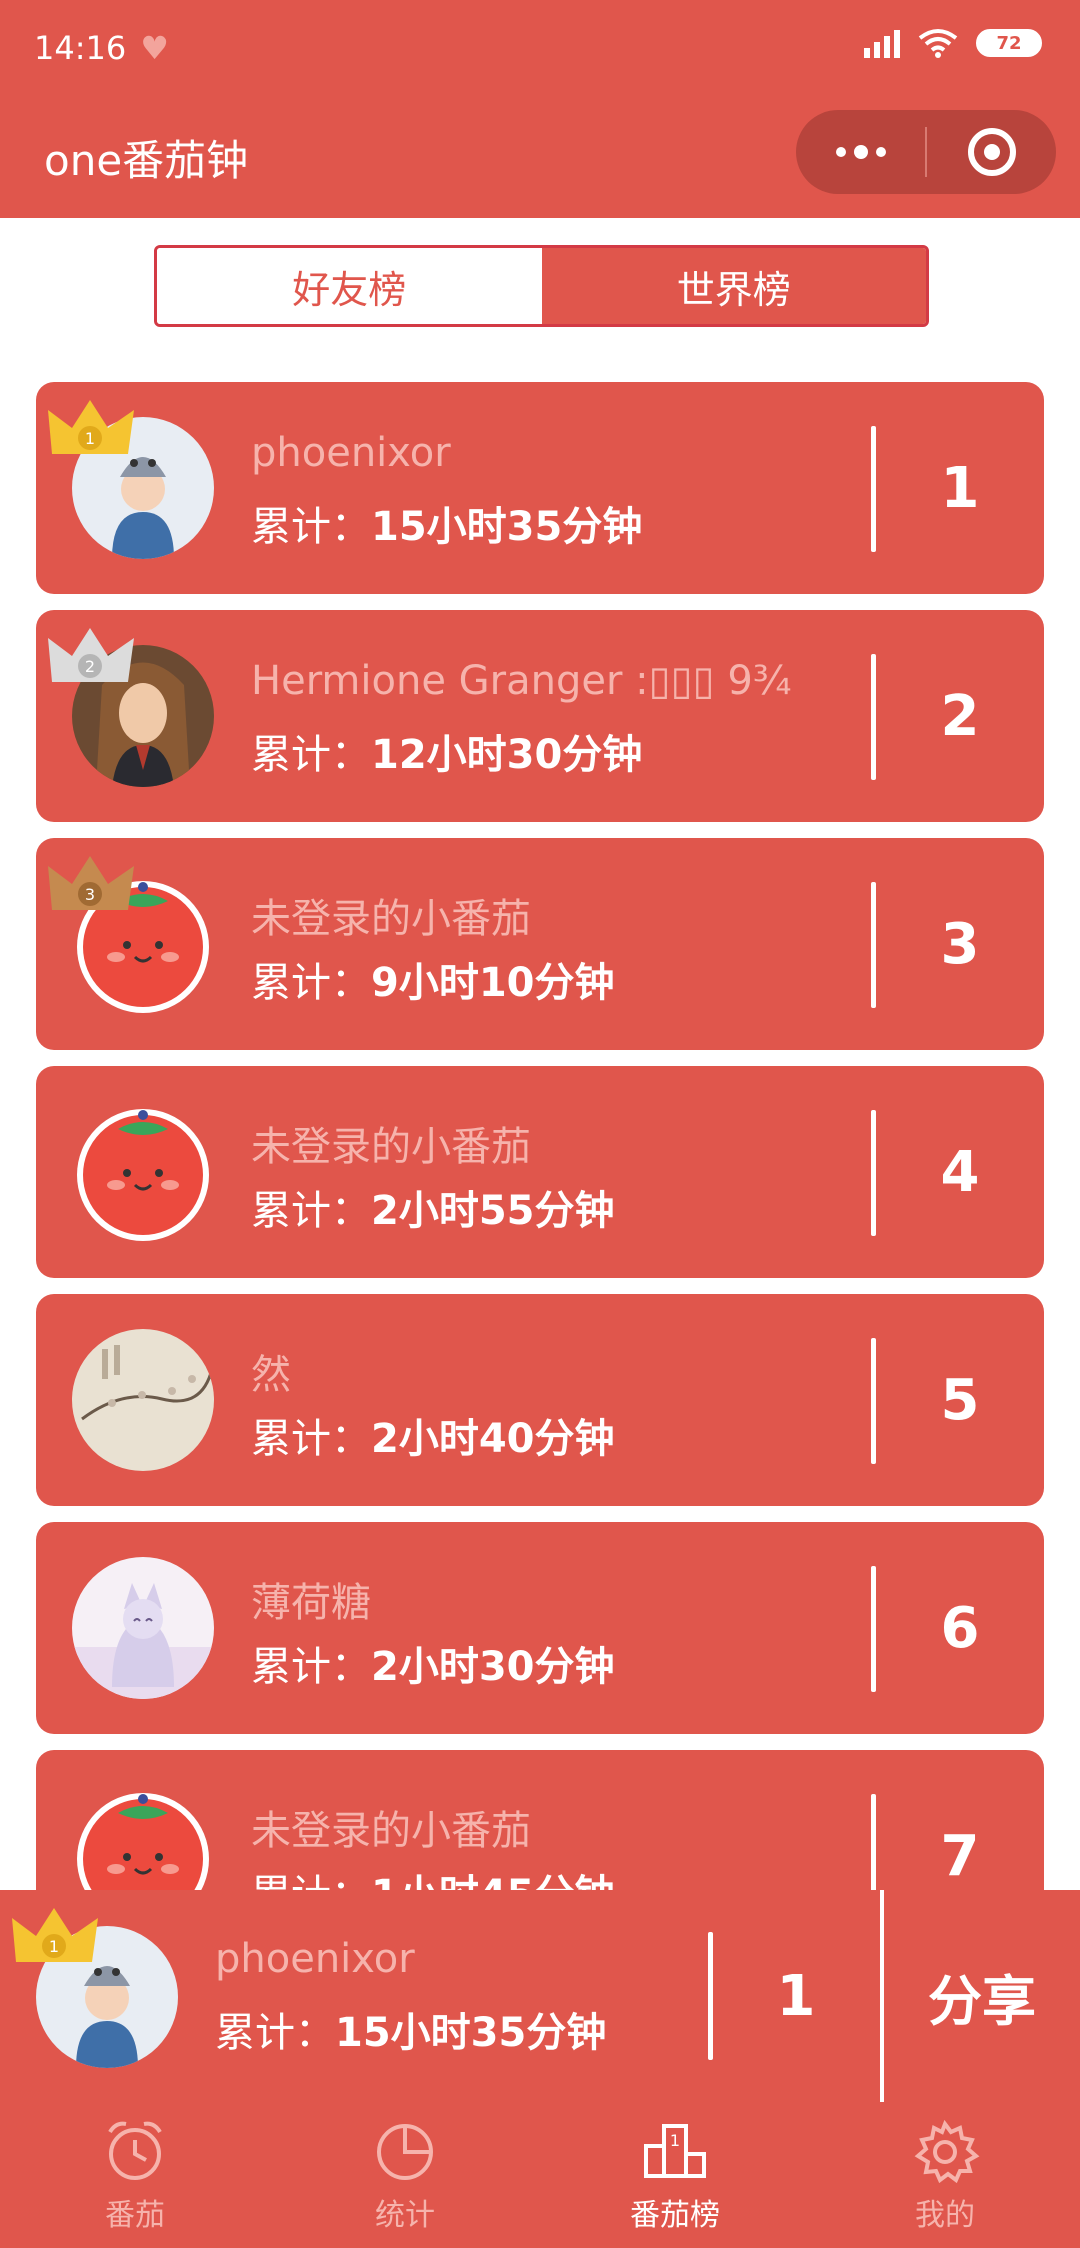 The image size is (1080, 2248). I want to click on rank-number: 5, so click(960, 1400).